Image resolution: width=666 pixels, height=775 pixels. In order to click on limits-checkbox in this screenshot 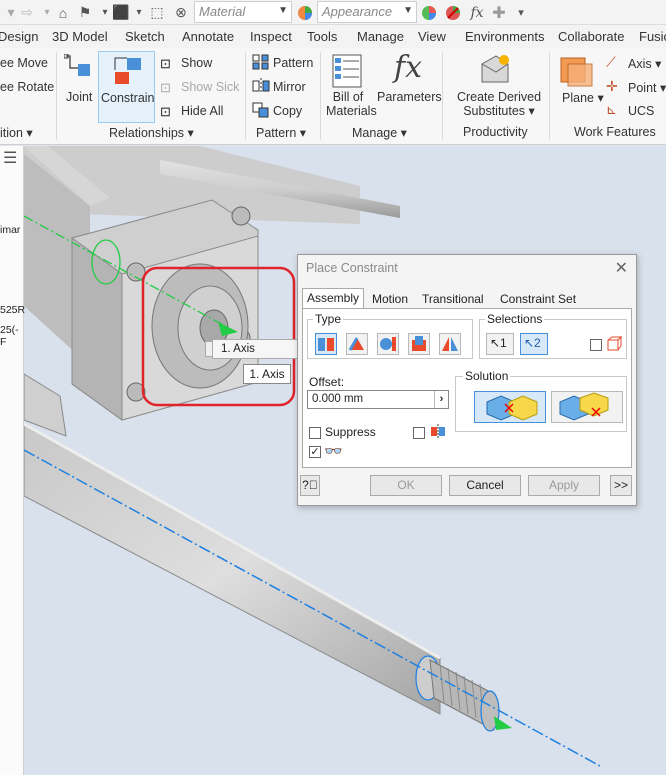, I will do `click(419, 433)`.